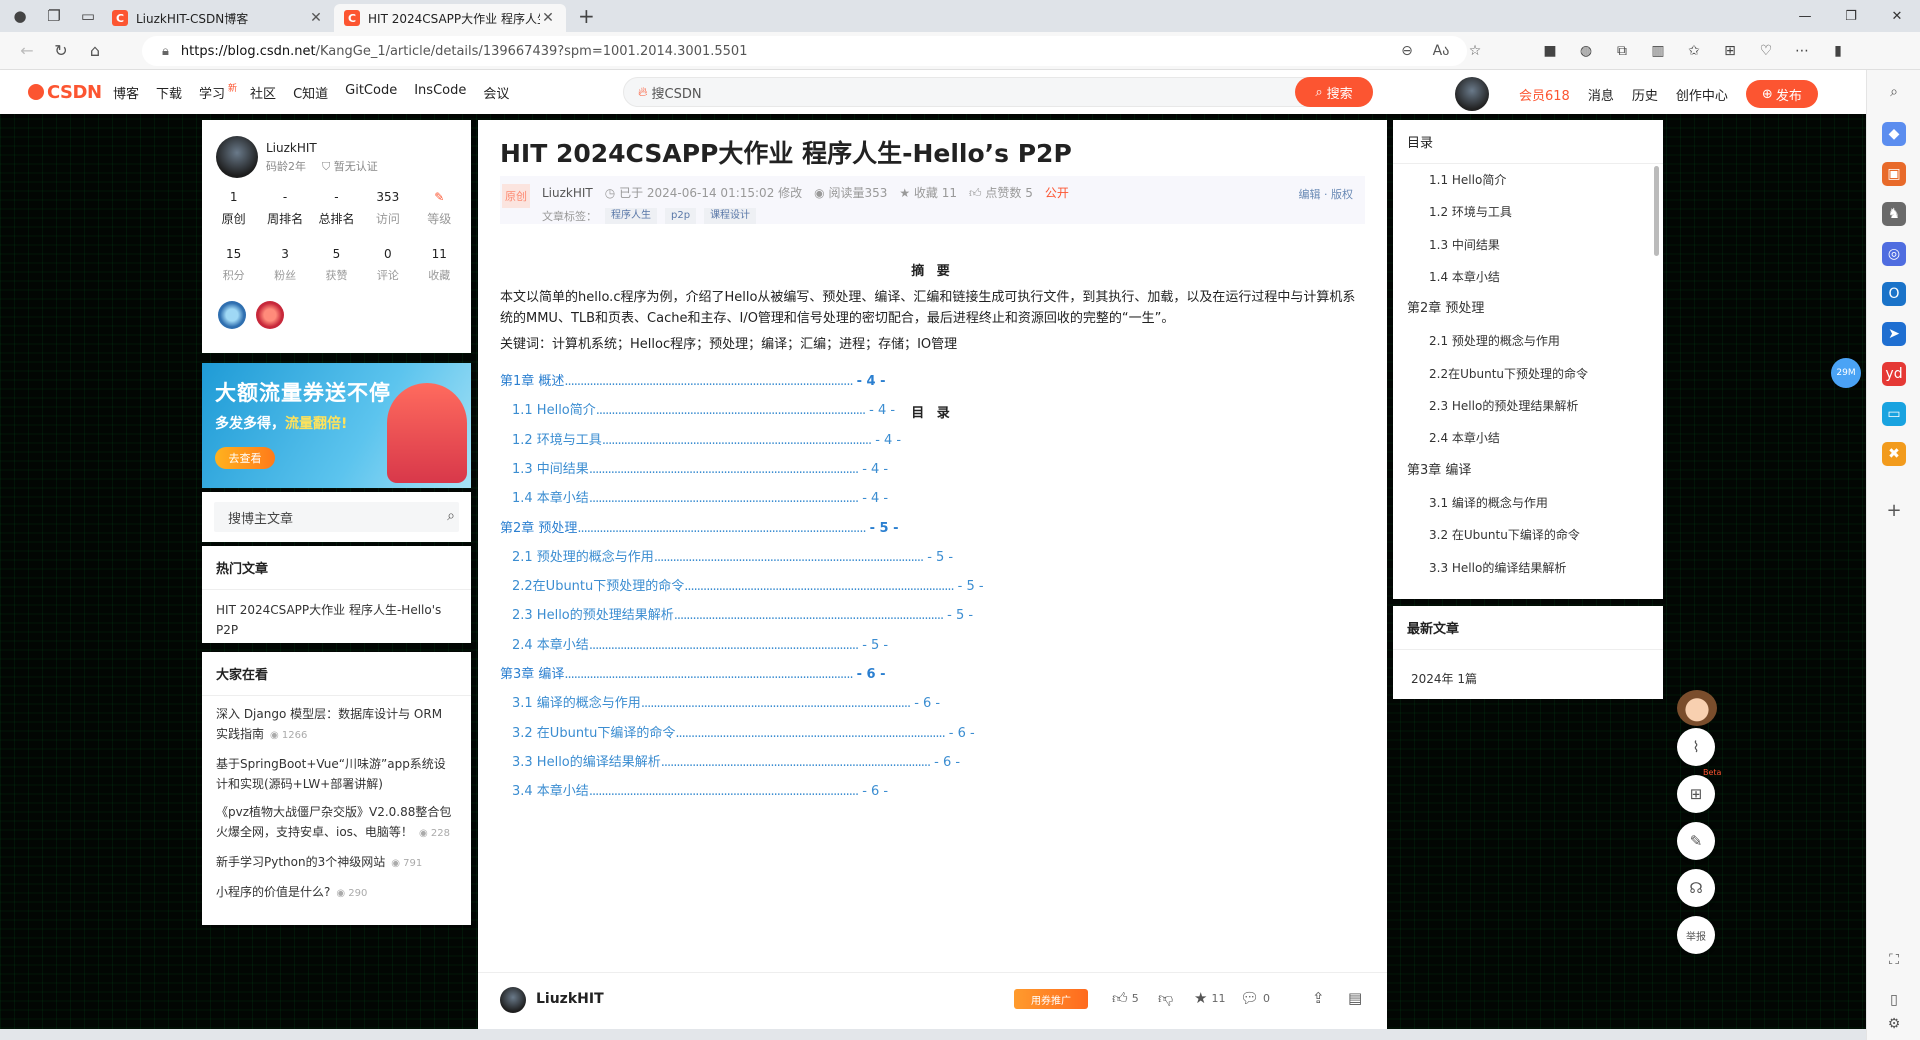  What do you see at coordinates (1550, 51) in the screenshot?
I see `extension-icon: ■` at bounding box center [1550, 51].